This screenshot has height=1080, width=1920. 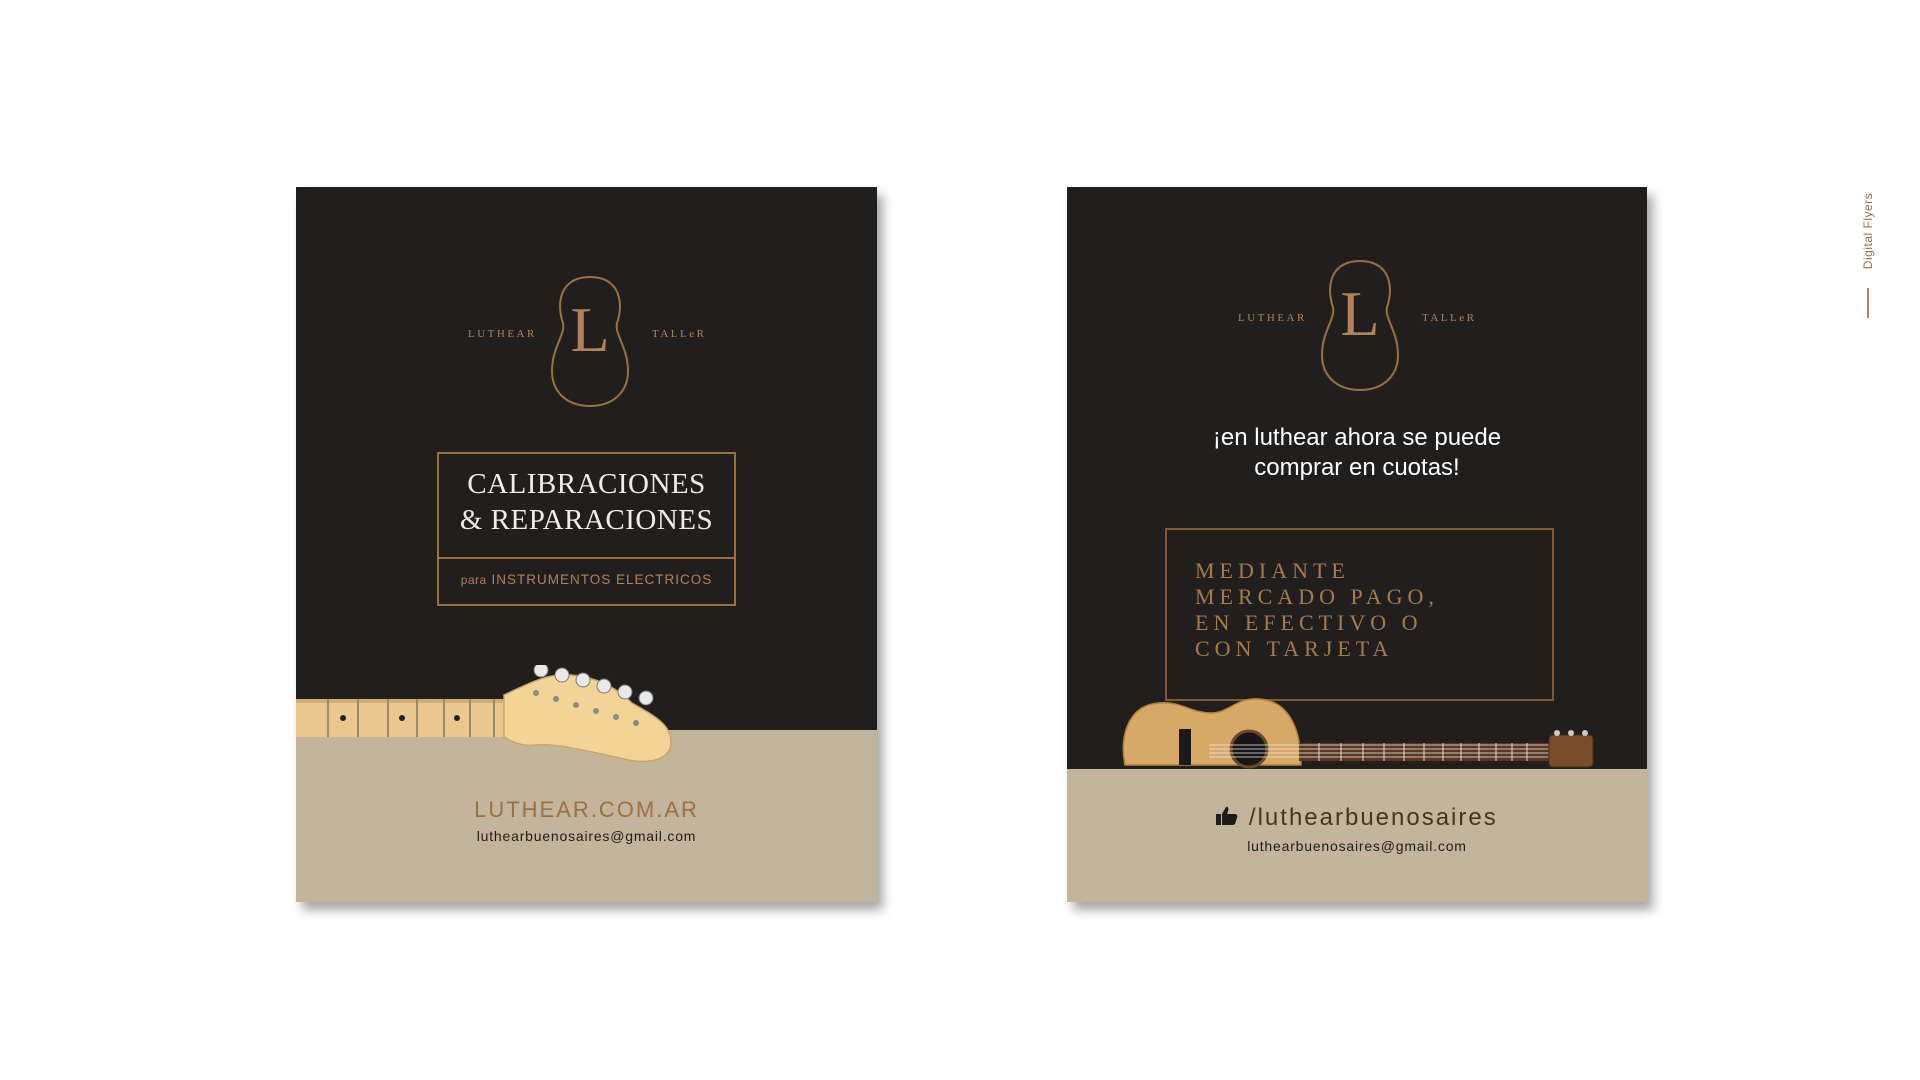 I want to click on beige-footer-band, so click(x=1357, y=835).